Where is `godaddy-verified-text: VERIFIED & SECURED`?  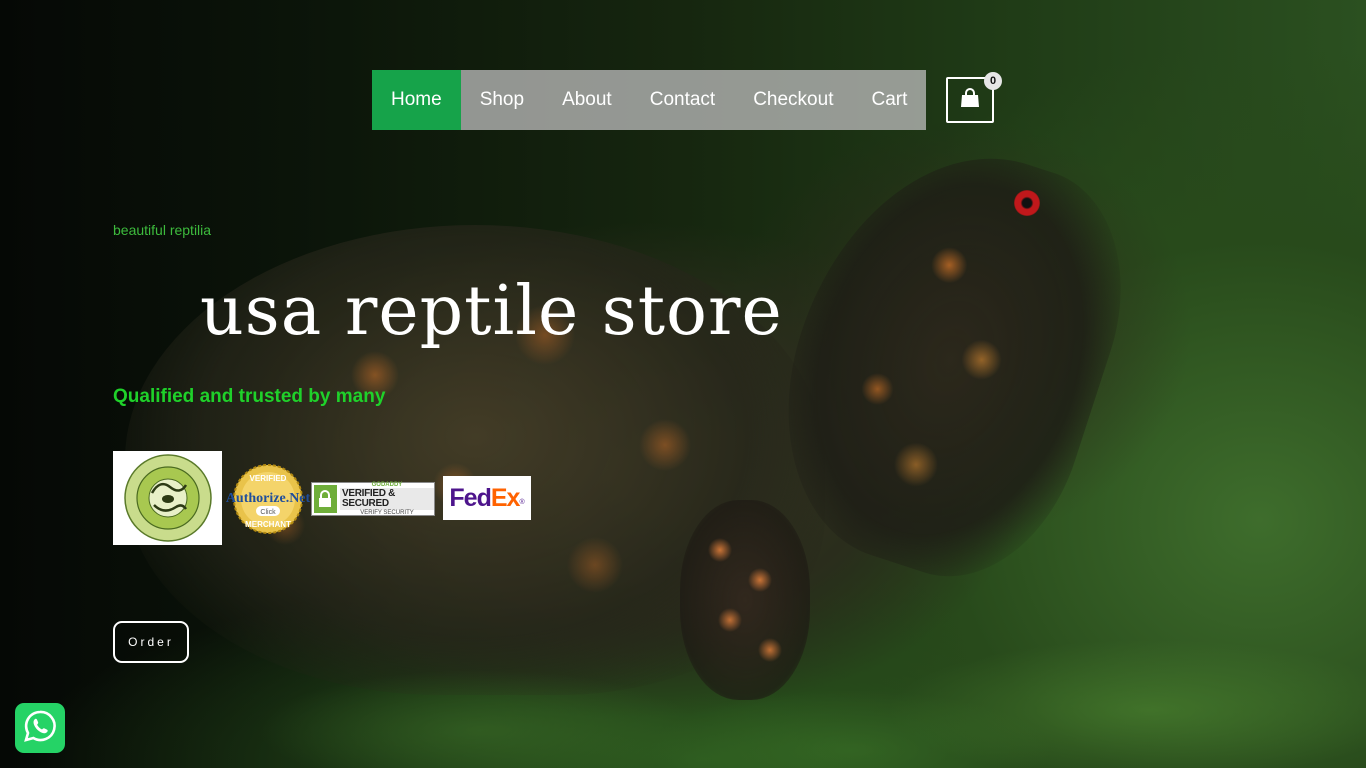 godaddy-verified-text: VERIFIED & SECURED is located at coordinates (386, 499).